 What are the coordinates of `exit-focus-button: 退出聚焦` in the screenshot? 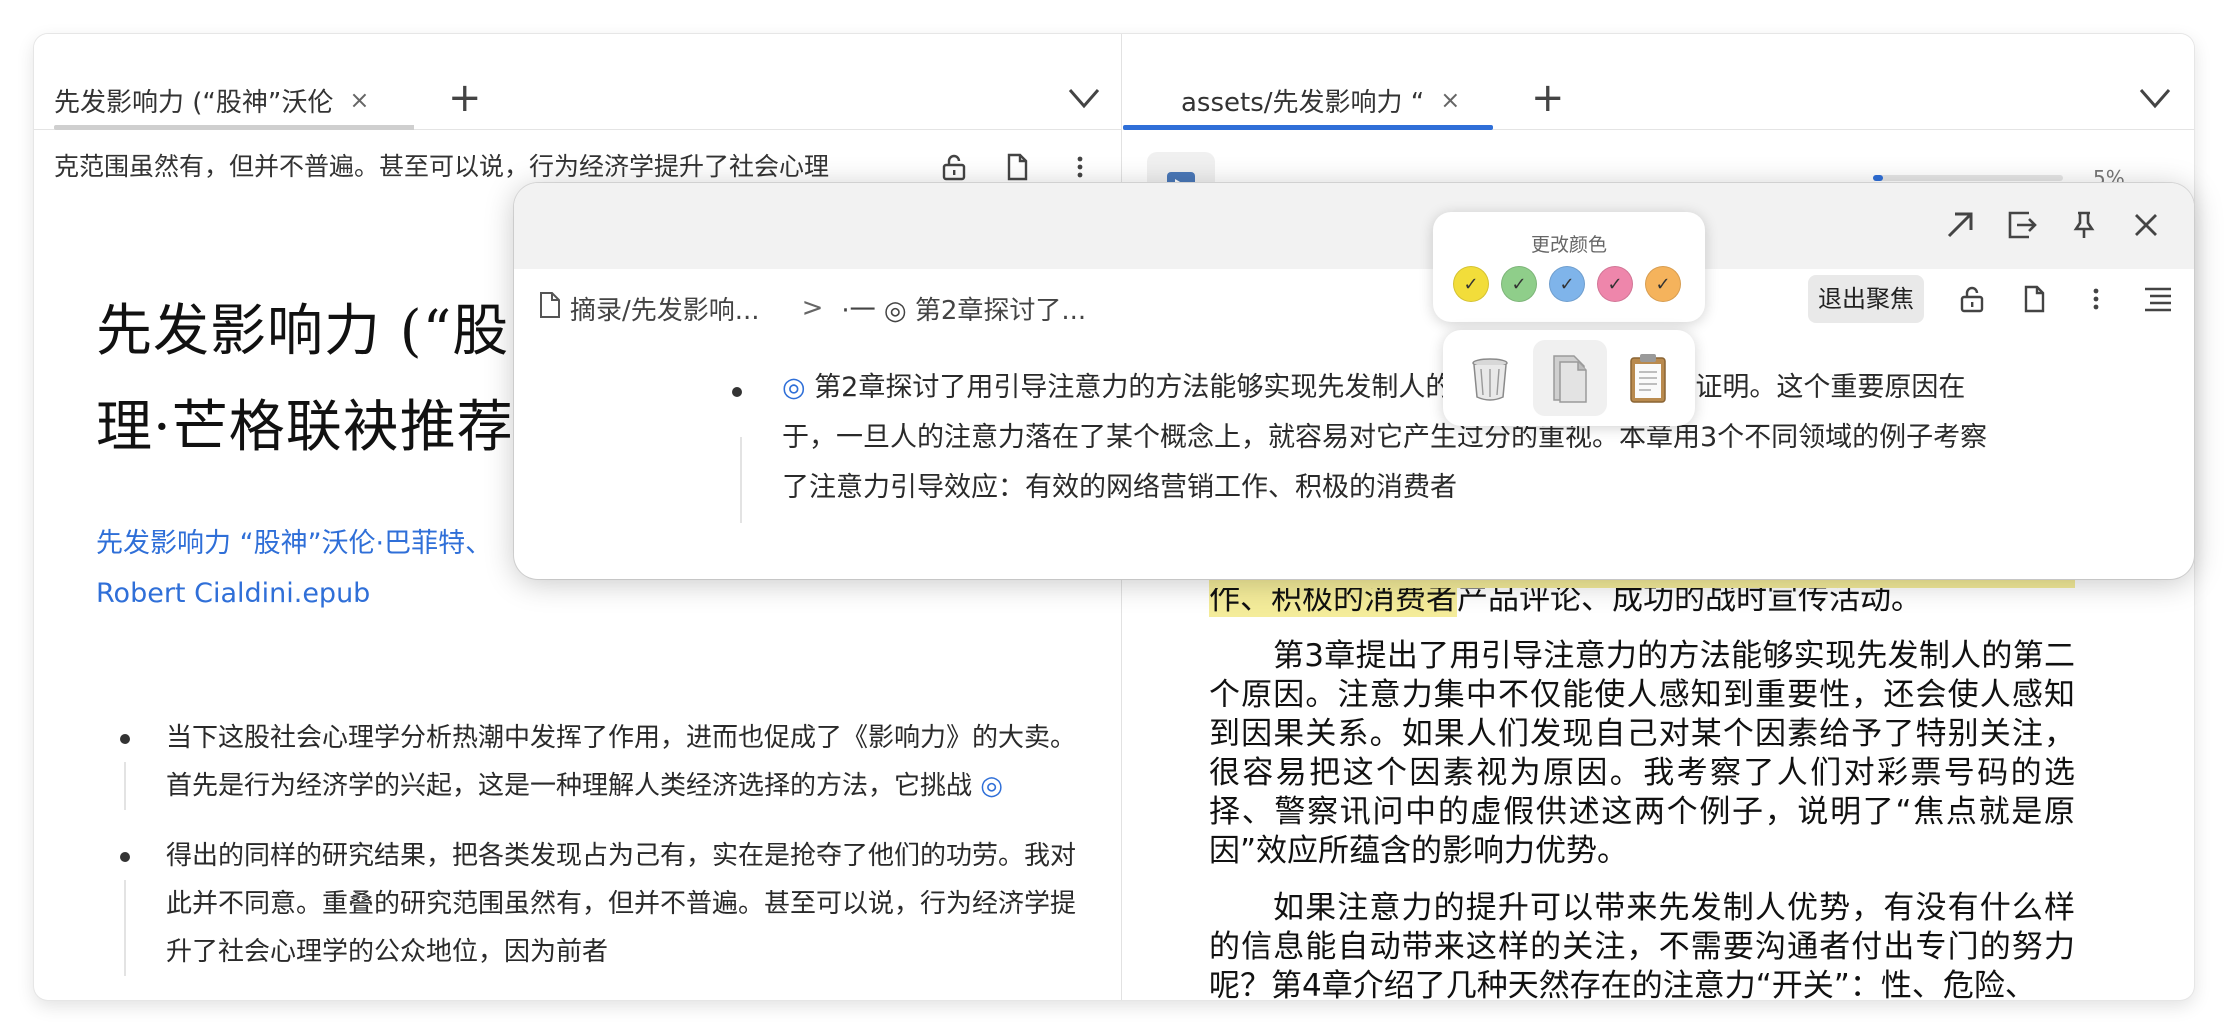 It's located at (1866, 299).